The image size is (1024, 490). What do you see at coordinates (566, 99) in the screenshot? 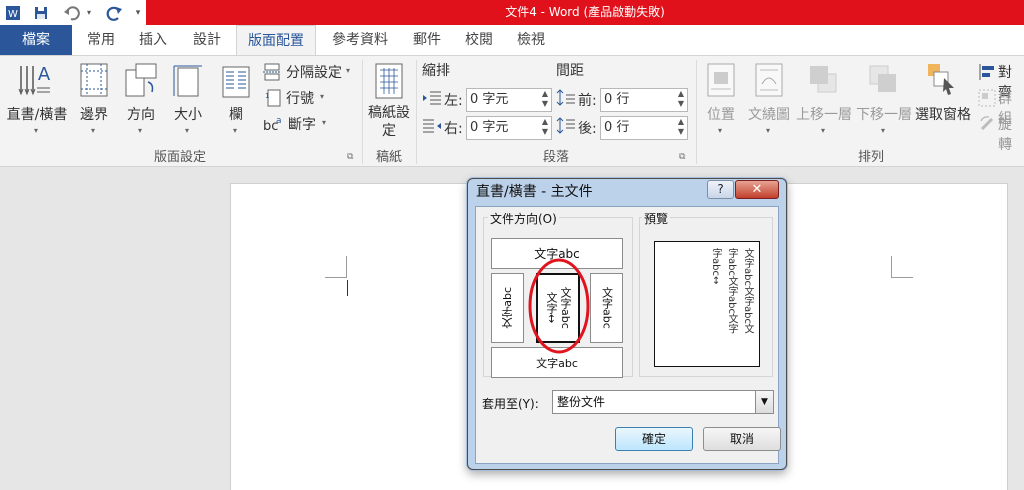
I see `spacing-before-icon` at bounding box center [566, 99].